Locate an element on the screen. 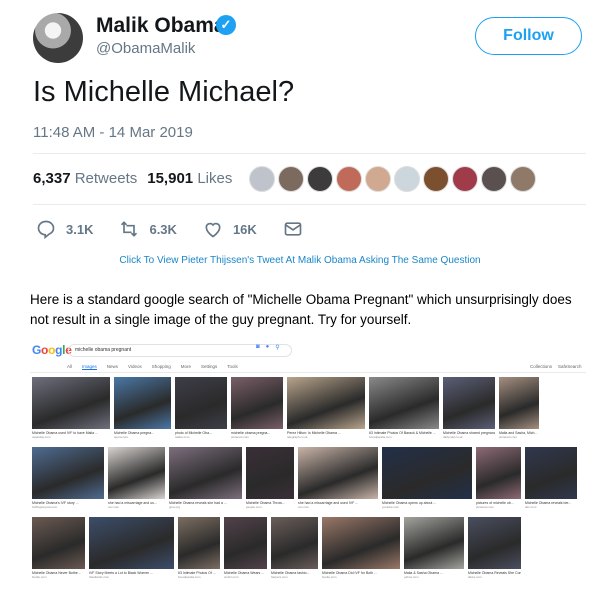  tab-more: More is located at coordinates (186, 367).